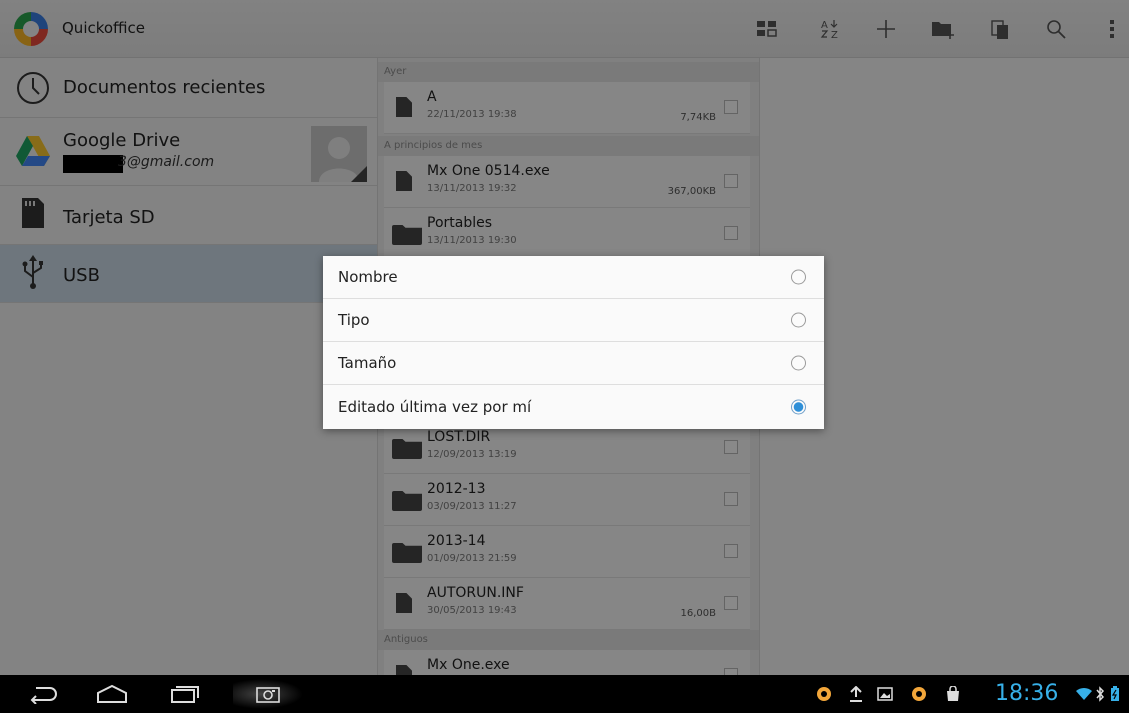 The height and width of the screenshot is (713, 1129). Describe the element at coordinates (368, 277) in the screenshot. I see `sort-option-label: Nombre` at that location.